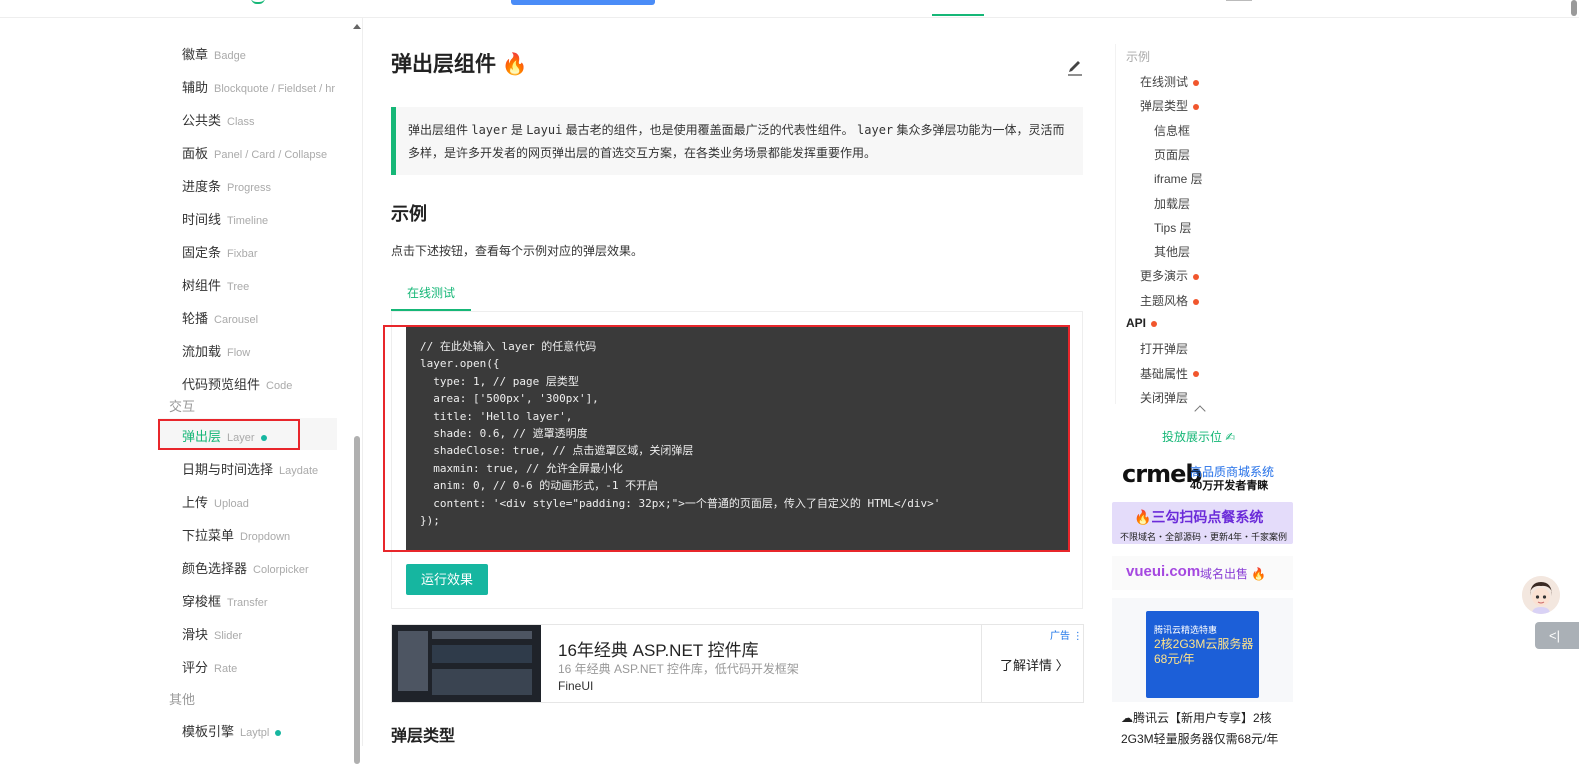  What do you see at coordinates (583, 2) in the screenshot?
I see `top-nav-button` at bounding box center [583, 2].